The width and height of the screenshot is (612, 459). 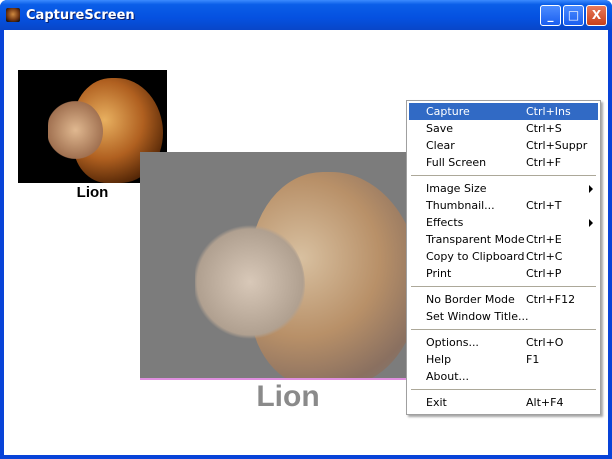 I want to click on menu-item-transparent-mode: Transparent Mode Ctrl+E, so click(x=503, y=239).